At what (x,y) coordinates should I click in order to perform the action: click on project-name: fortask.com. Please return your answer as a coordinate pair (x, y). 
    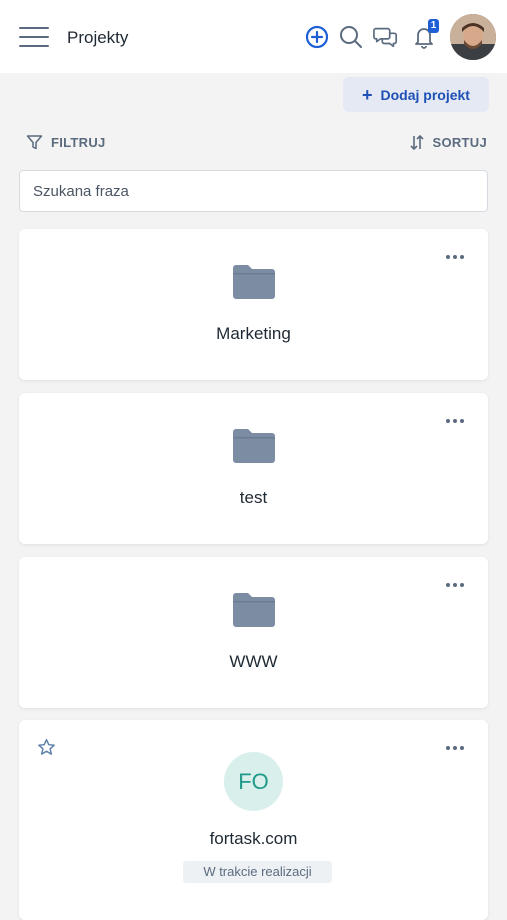
    Looking at the image, I should click on (253, 838).